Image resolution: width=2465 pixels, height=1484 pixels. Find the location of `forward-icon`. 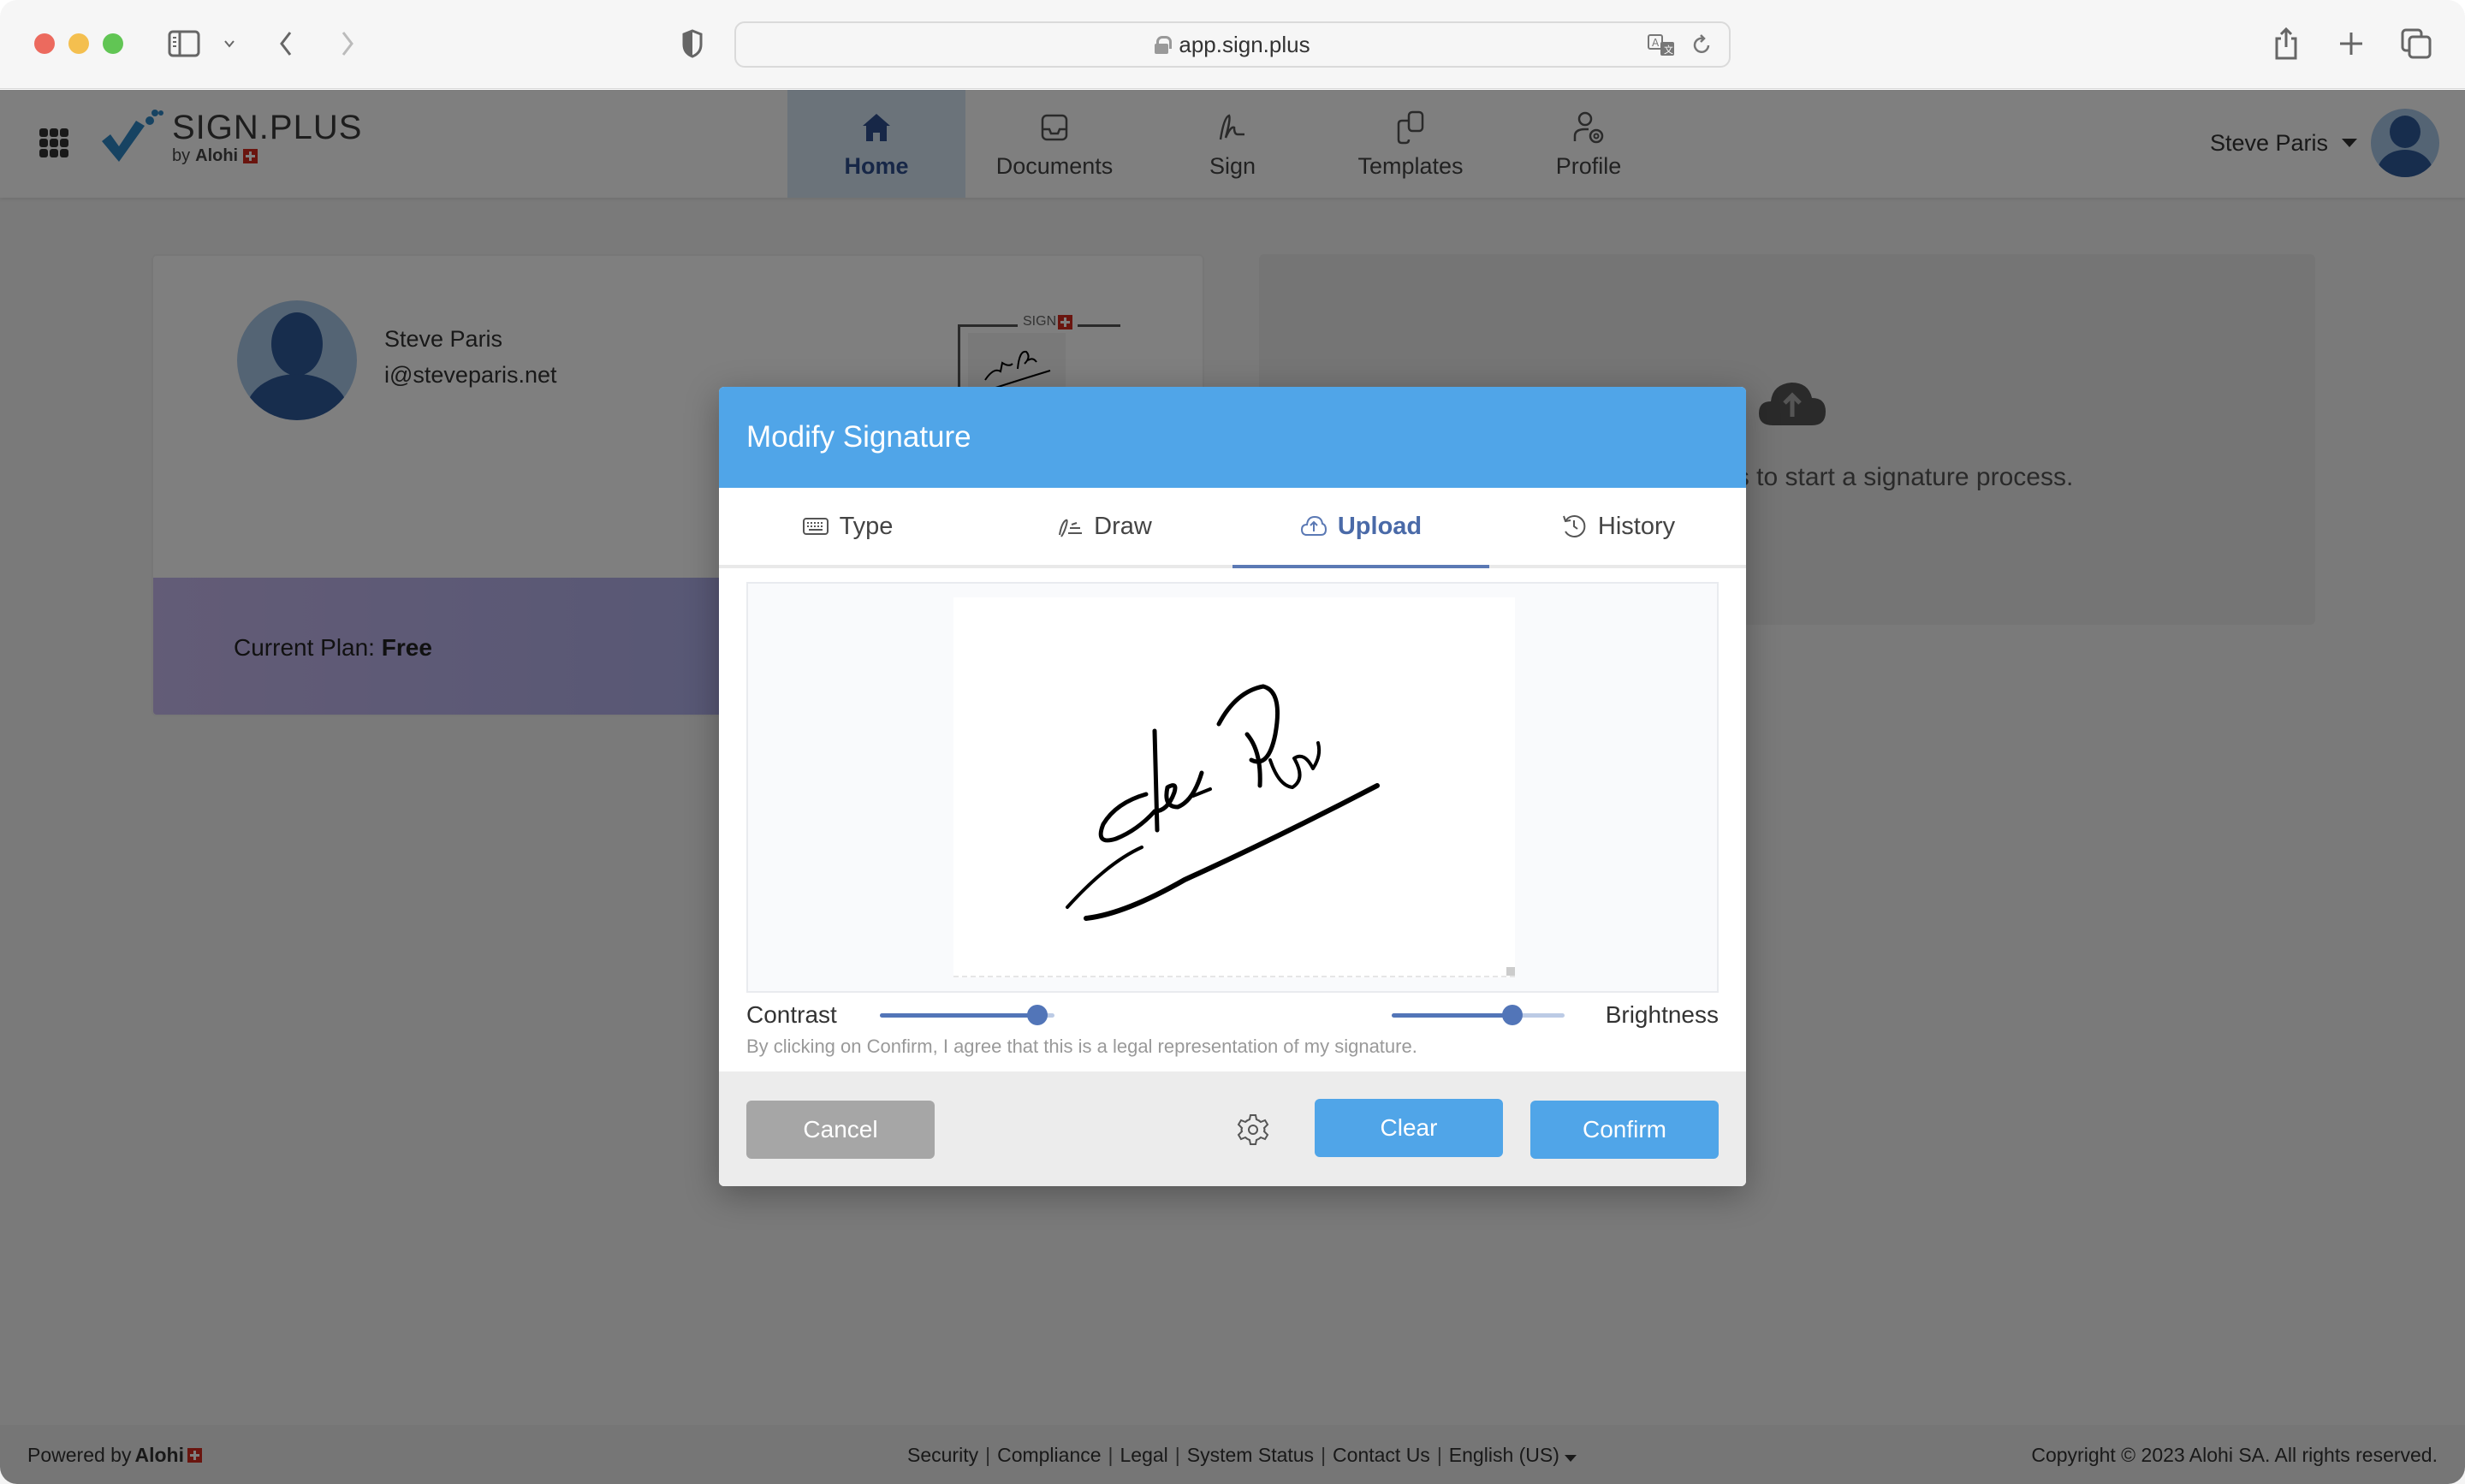

forward-icon is located at coordinates (347, 44).